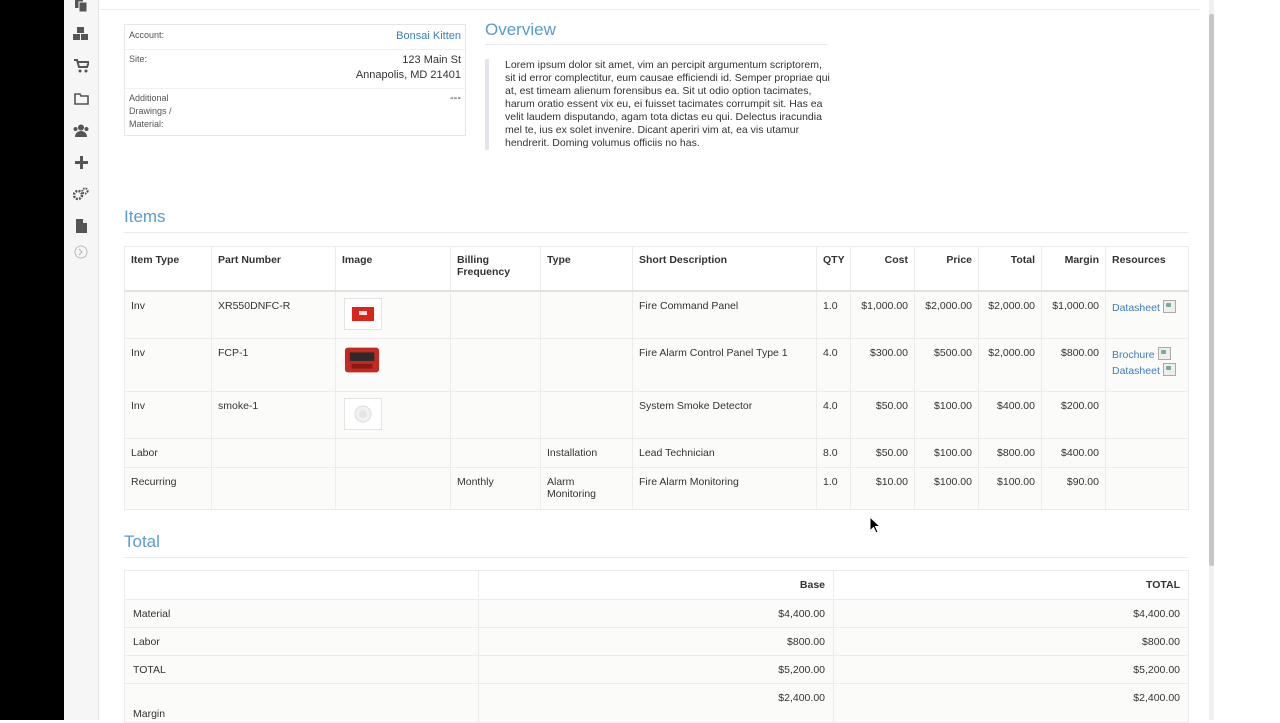 The width and height of the screenshot is (1280, 723). What do you see at coordinates (1011, 669) in the screenshot?
I see `totals-total: $5,200.00` at bounding box center [1011, 669].